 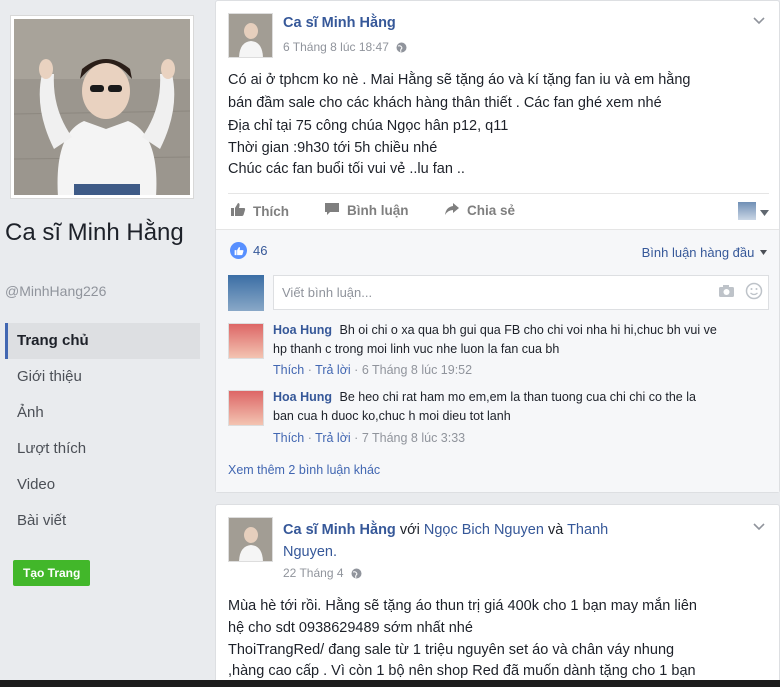 What do you see at coordinates (336, 47) in the screenshot?
I see `post-time: 6 Tháng 8 lúc 18:47` at bounding box center [336, 47].